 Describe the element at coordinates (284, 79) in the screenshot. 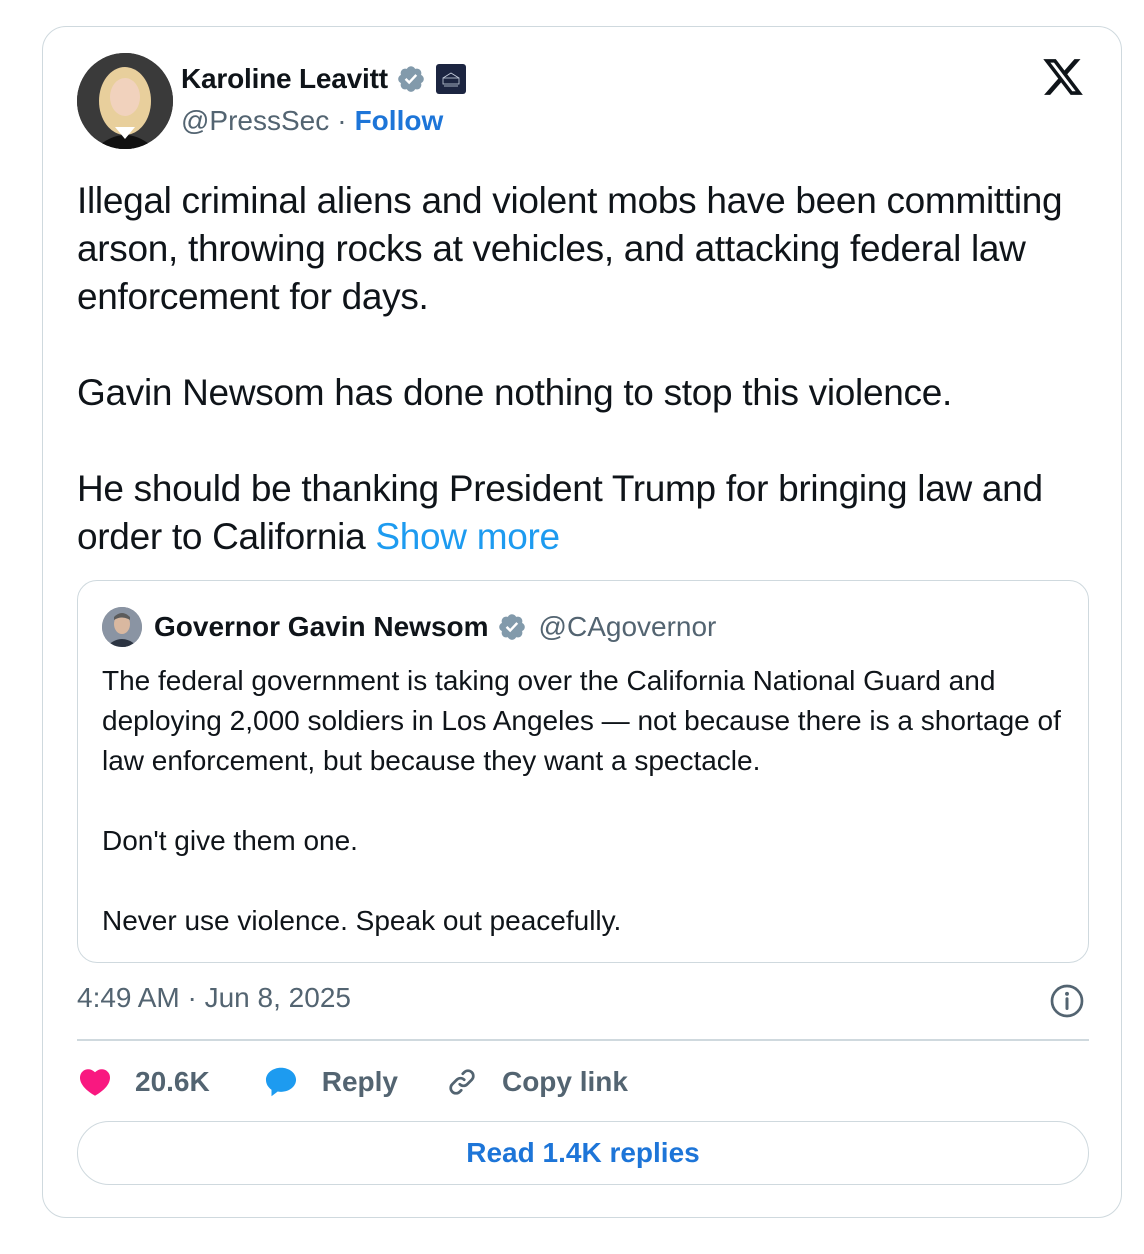

I see `author-display-name: Karoline Leavitt` at that location.